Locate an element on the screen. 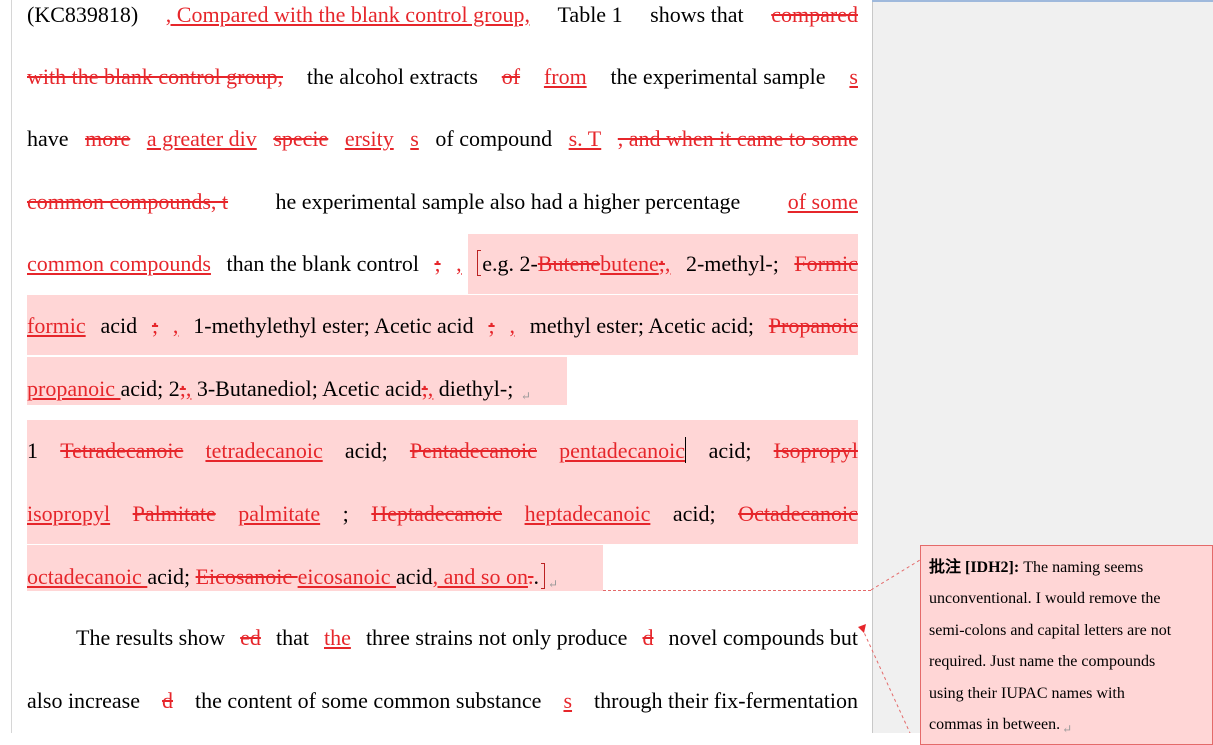 The height and width of the screenshot is (745, 1213). inserted-text: the is located at coordinates (337, 637).